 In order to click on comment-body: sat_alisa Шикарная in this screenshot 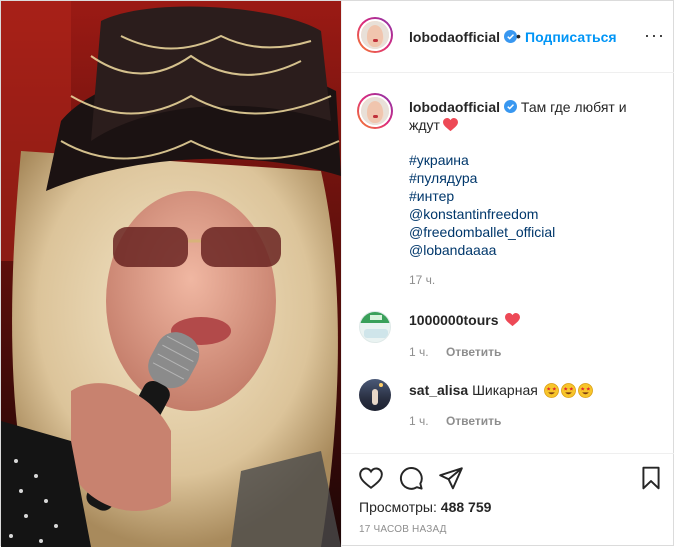, I will do `click(501, 390)`.